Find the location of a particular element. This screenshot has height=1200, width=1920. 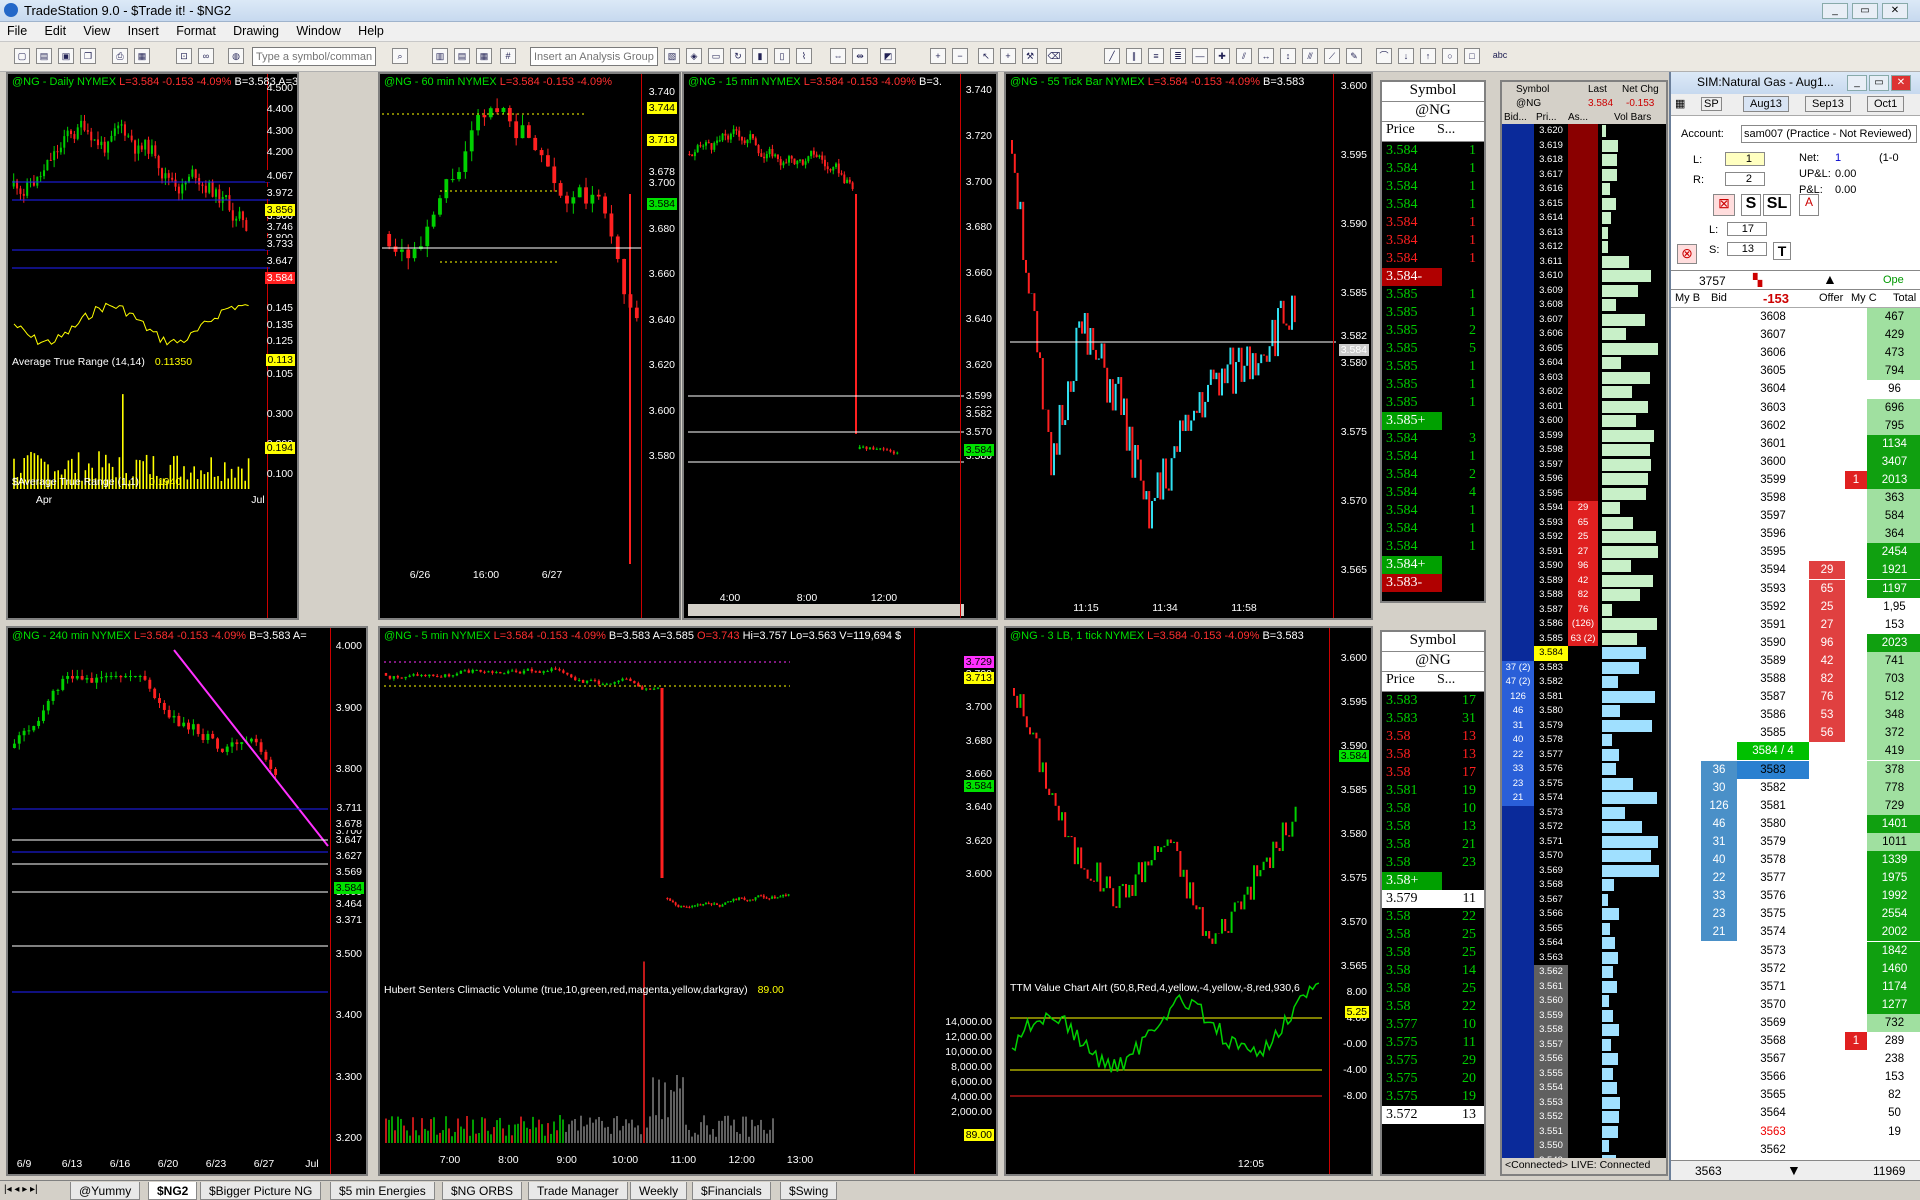

menu-edit: Edit is located at coordinates (56, 31).